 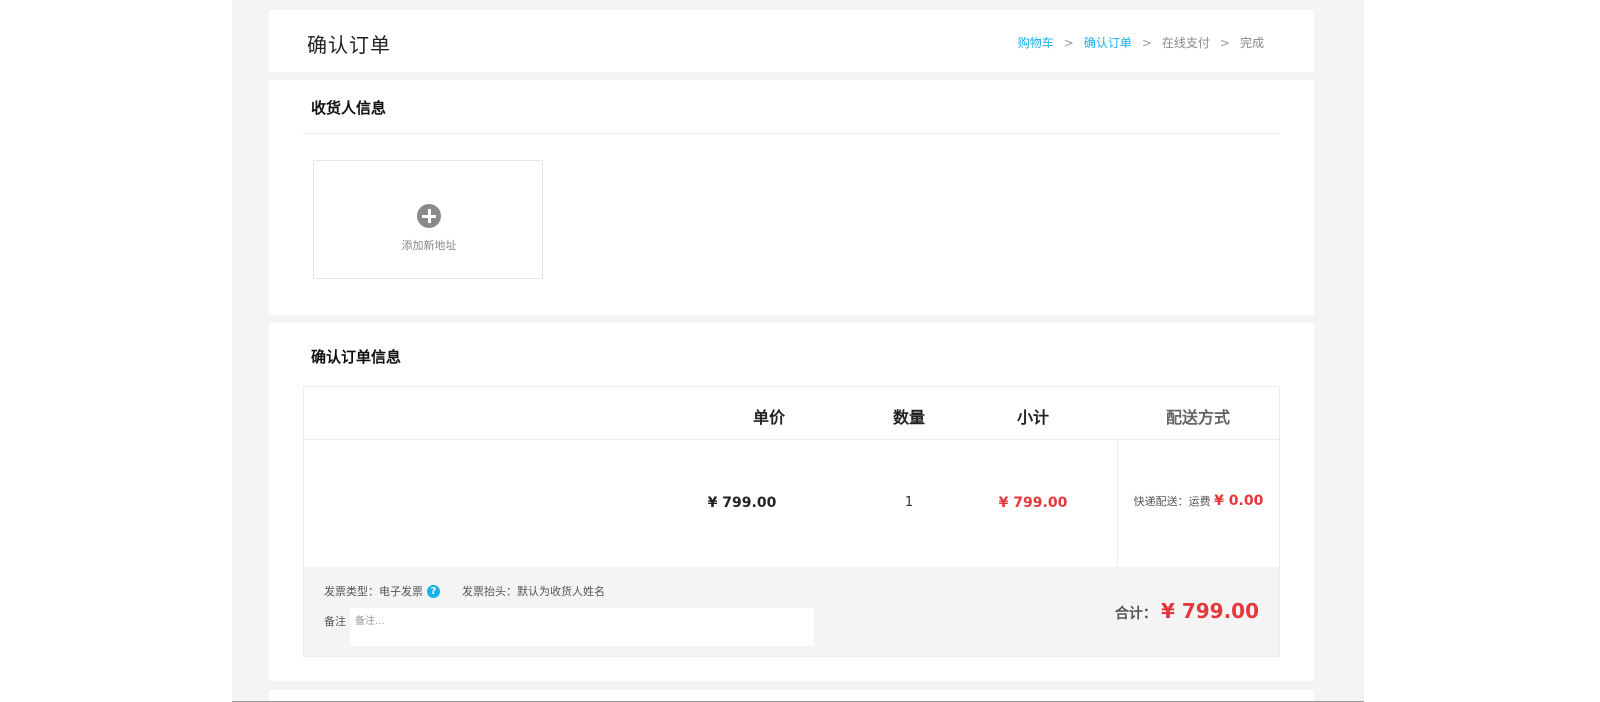 What do you see at coordinates (1036, 42) in the screenshot?
I see `breadcrumb-cart: 购物车` at bounding box center [1036, 42].